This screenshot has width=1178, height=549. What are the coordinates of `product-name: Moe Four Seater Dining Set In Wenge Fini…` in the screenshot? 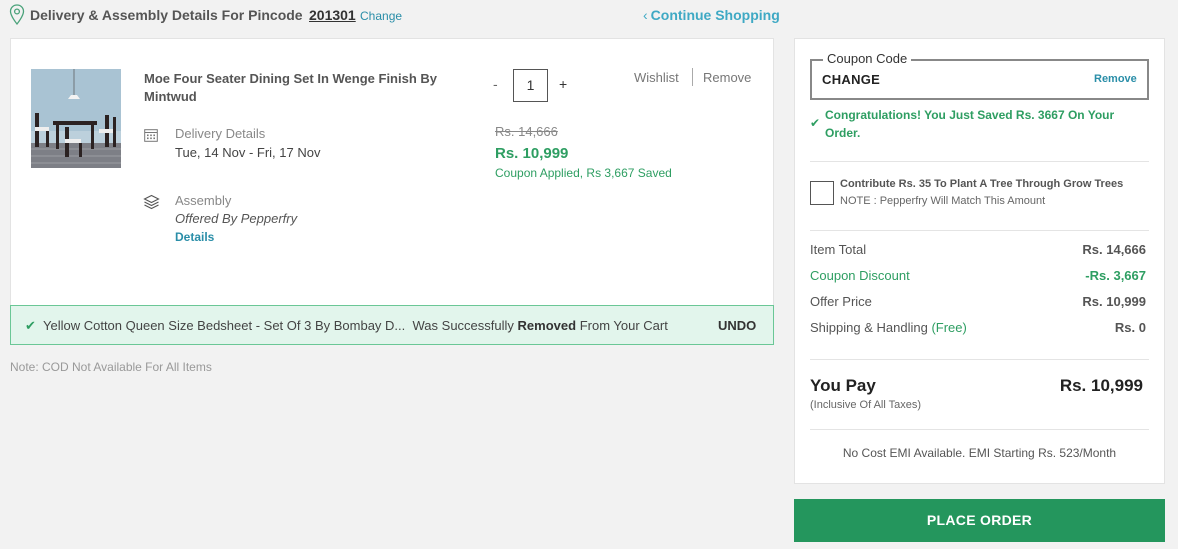 It's located at (294, 88).